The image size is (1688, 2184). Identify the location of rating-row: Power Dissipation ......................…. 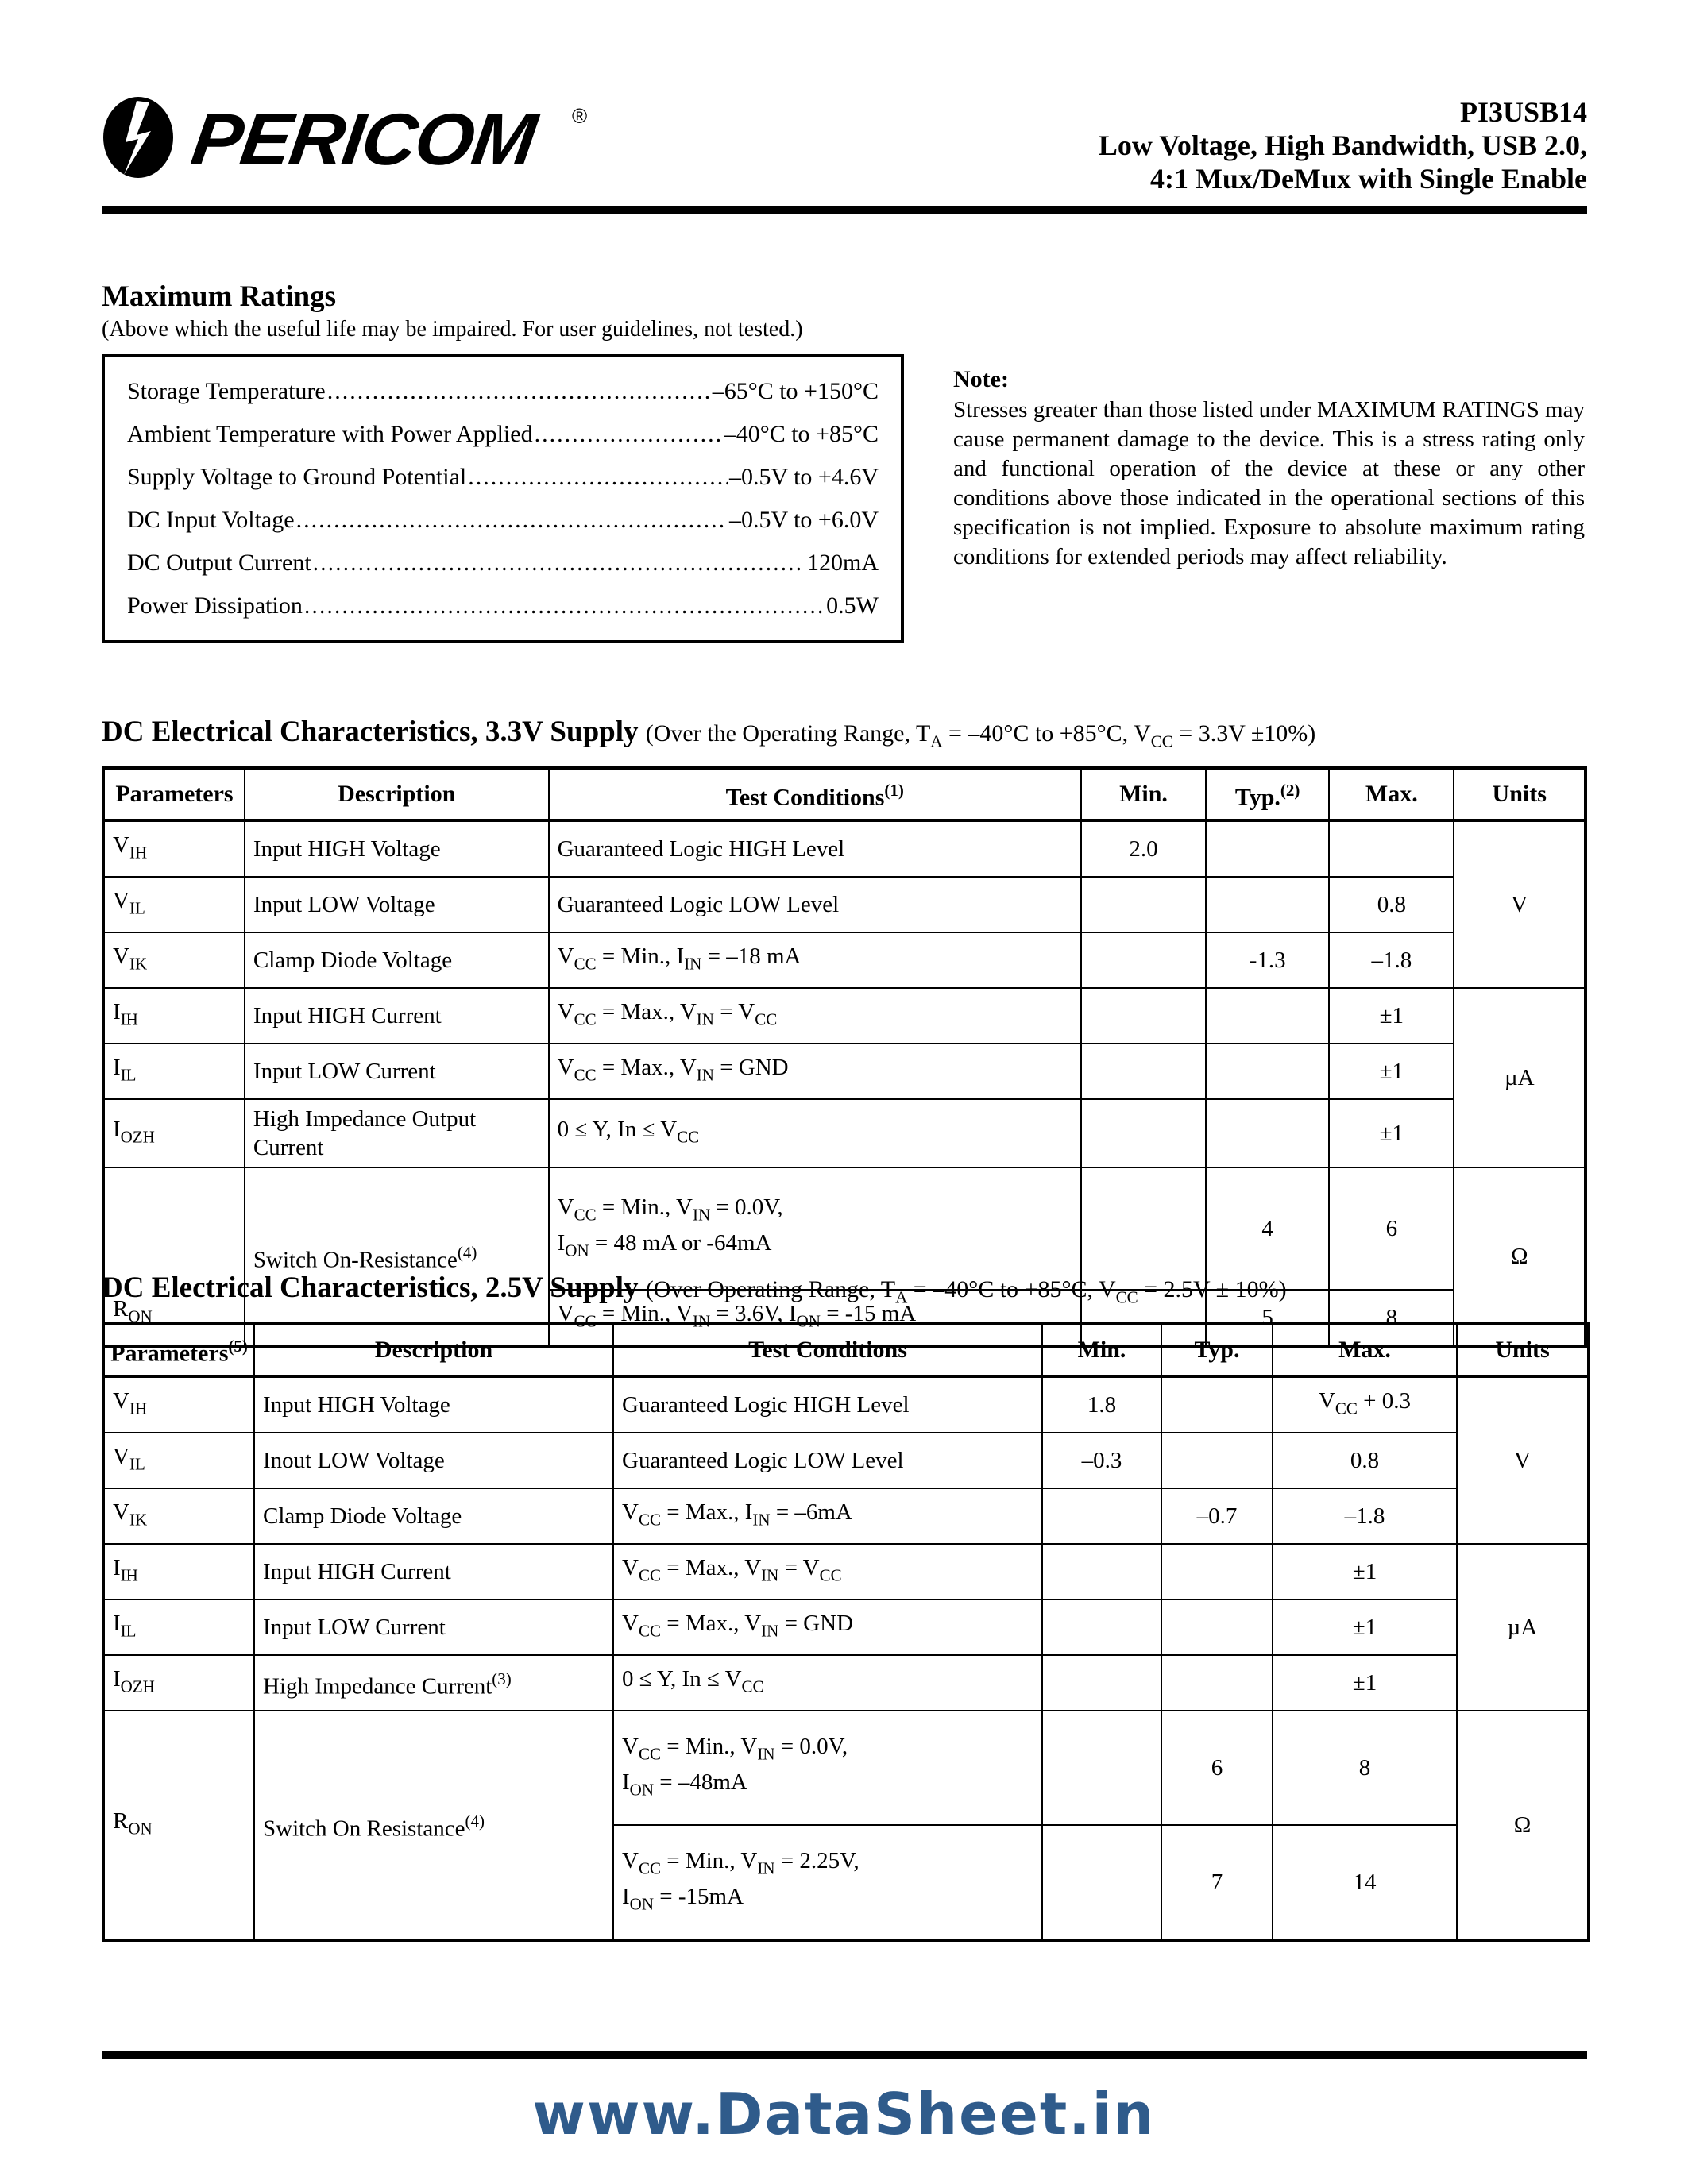
(503, 606).